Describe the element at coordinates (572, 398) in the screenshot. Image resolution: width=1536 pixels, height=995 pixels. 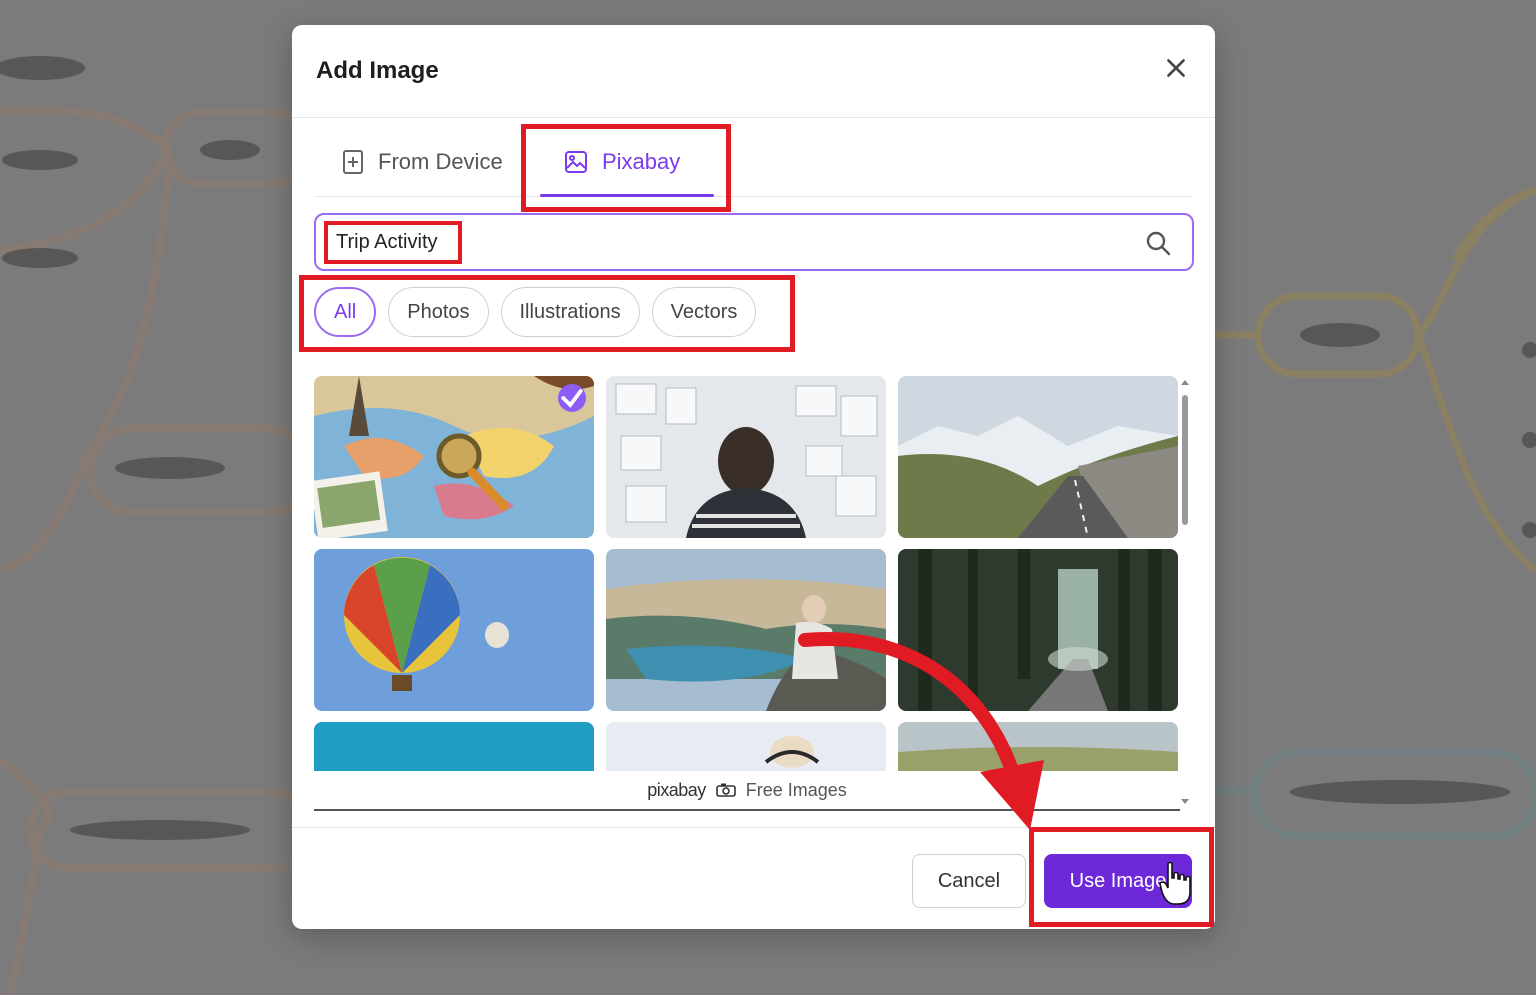
I see `selected-check-icon` at that location.